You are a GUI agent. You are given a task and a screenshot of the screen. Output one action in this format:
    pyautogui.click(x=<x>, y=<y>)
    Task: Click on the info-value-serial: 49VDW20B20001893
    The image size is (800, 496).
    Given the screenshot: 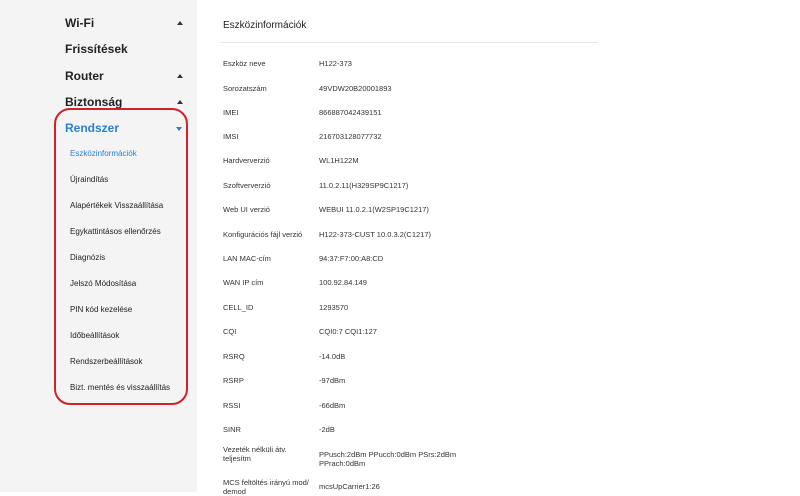 What is the action you would take?
    pyautogui.click(x=355, y=88)
    